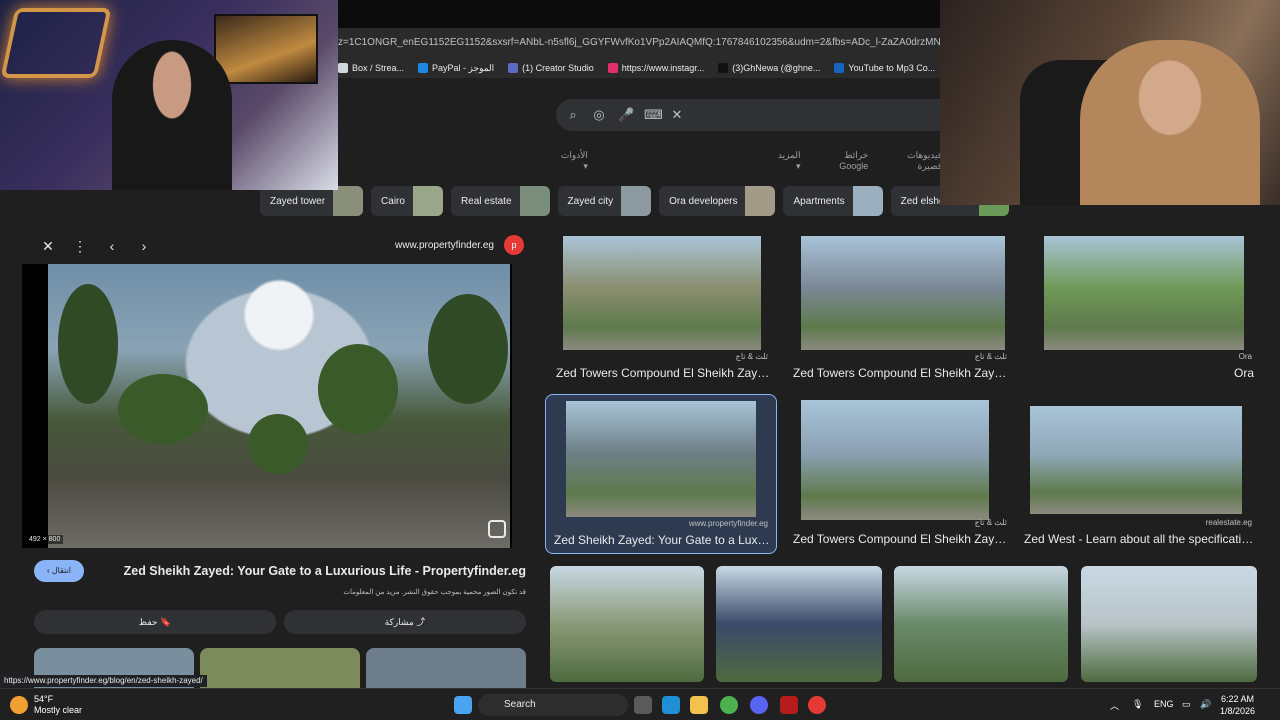 This screenshot has width=1280, height=720. I want to click on tab-short-videos: فيديوهات قصيرة, so click(912, 160).